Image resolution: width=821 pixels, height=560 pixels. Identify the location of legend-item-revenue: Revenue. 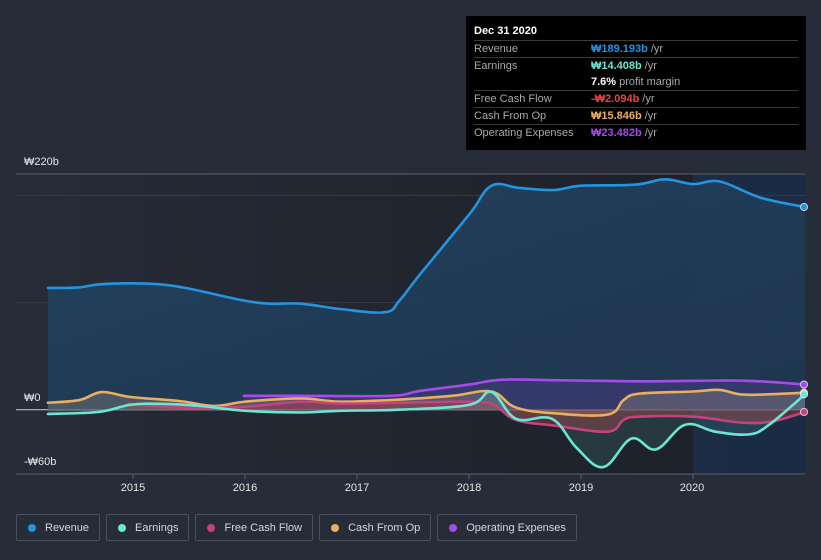
(58, 527).